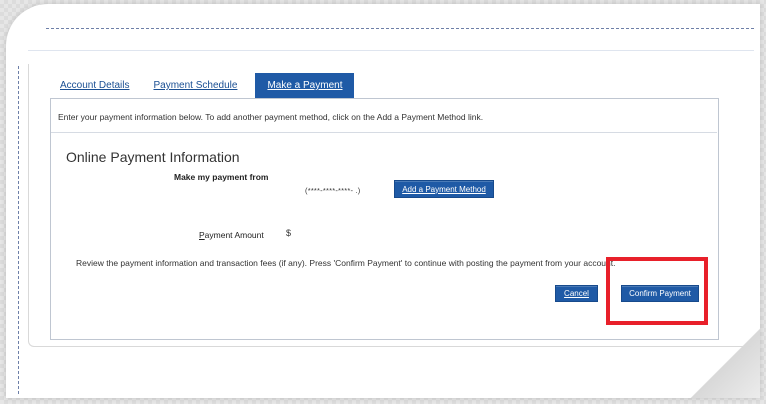 The width and height of the screenshot is (766, 404). Describe the element at coordinates (221, 177) in the screenshot. I see `payment-from-label: Make my payment from` at that location.